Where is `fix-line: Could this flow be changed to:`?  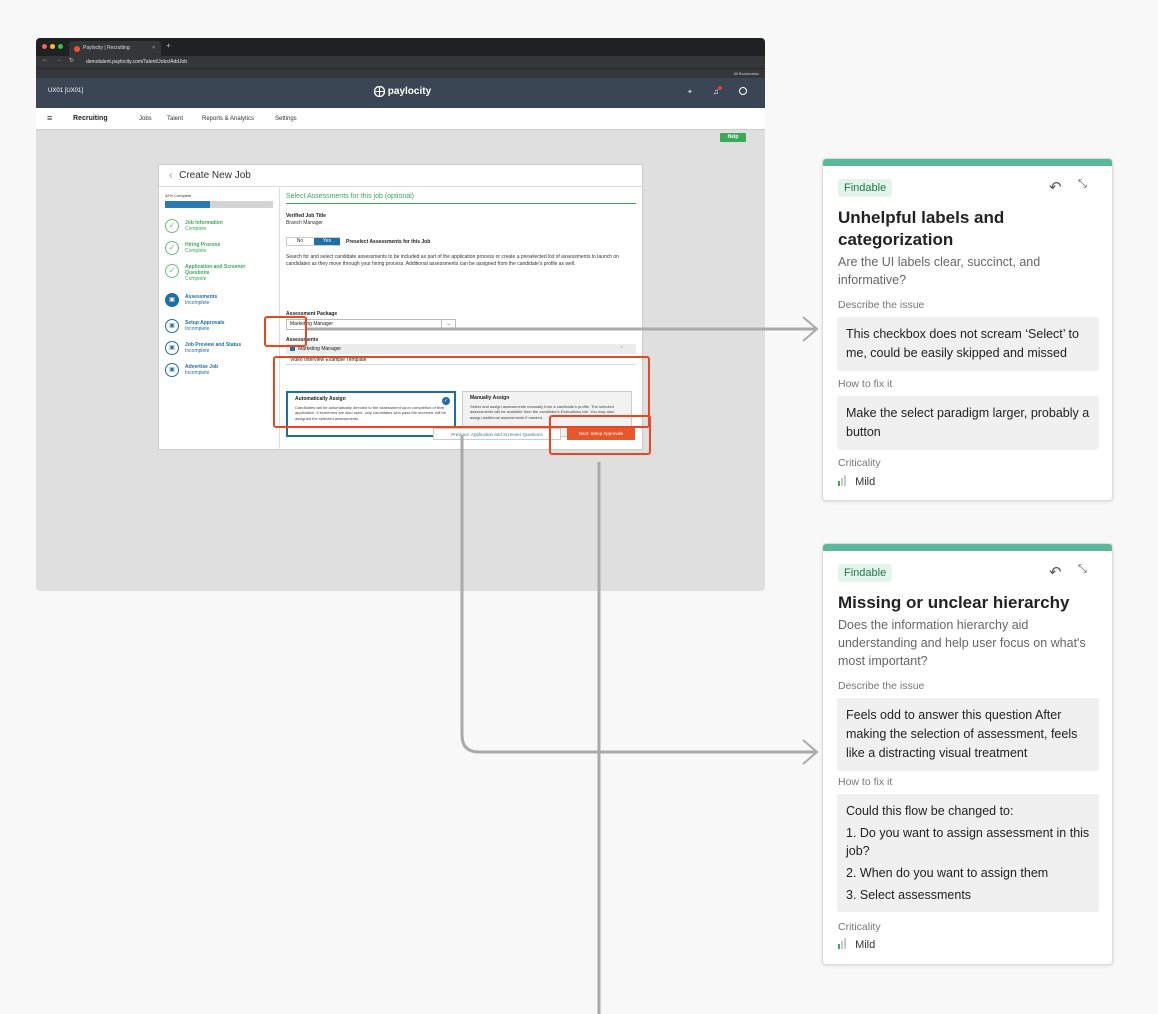 fix-line: Could this flow be changed to: is located at coordinates (930, 811).